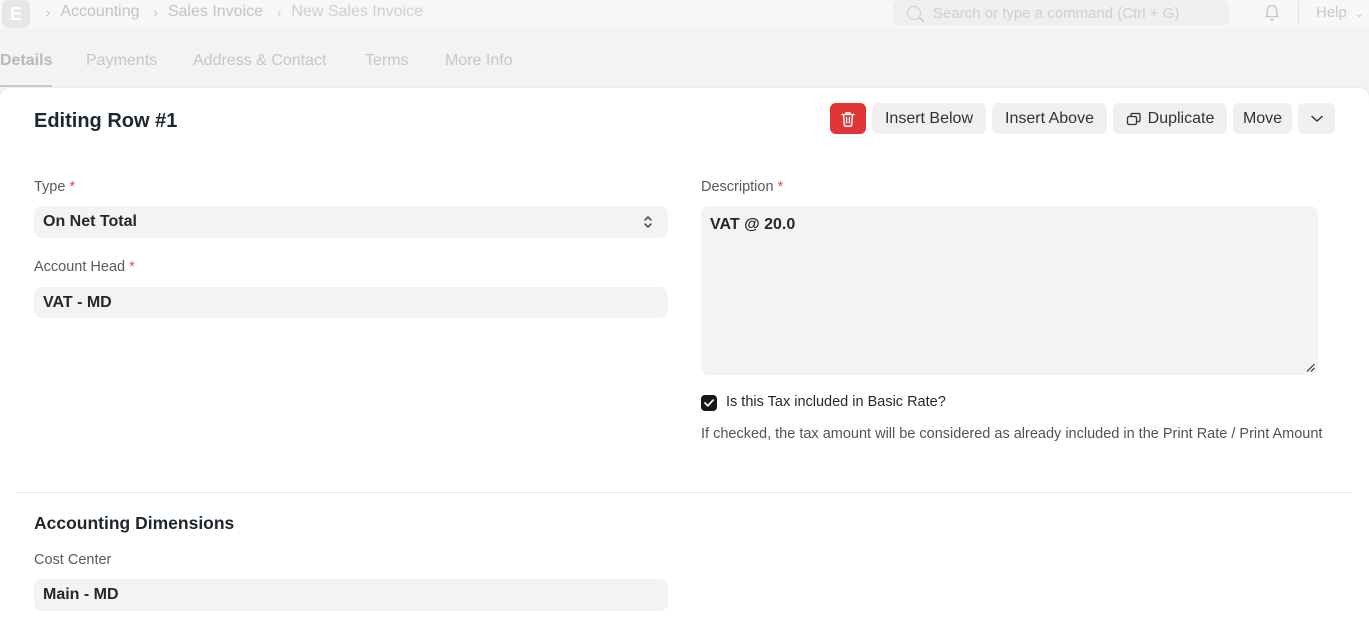 Image resolution: width=1369 pixels, height=644 pixels. I want to click on duplicate-icon, so click(1133, 118).